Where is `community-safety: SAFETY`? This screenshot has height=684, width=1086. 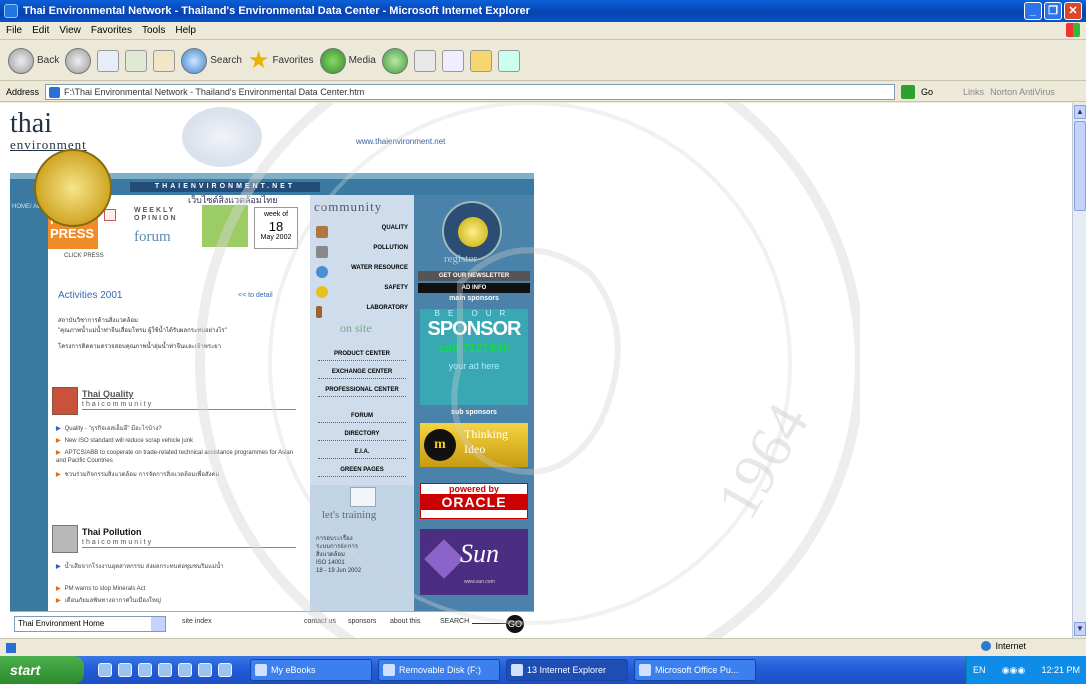
community-safety: SAFETY is located at coordinates (362, 293).